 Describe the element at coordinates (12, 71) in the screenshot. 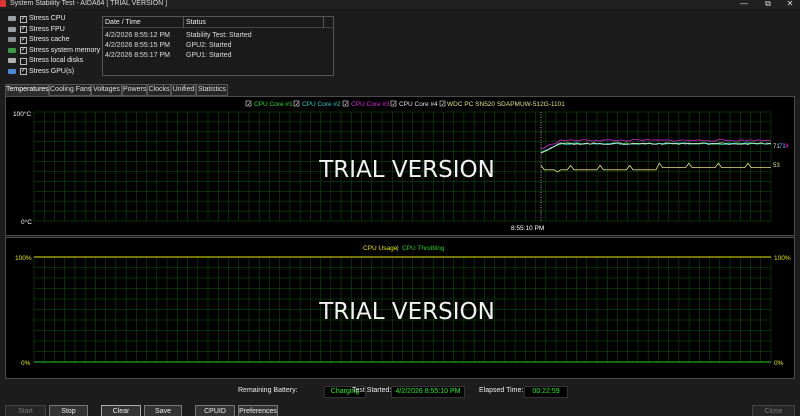

I see `gpu-card-icon` at that location.